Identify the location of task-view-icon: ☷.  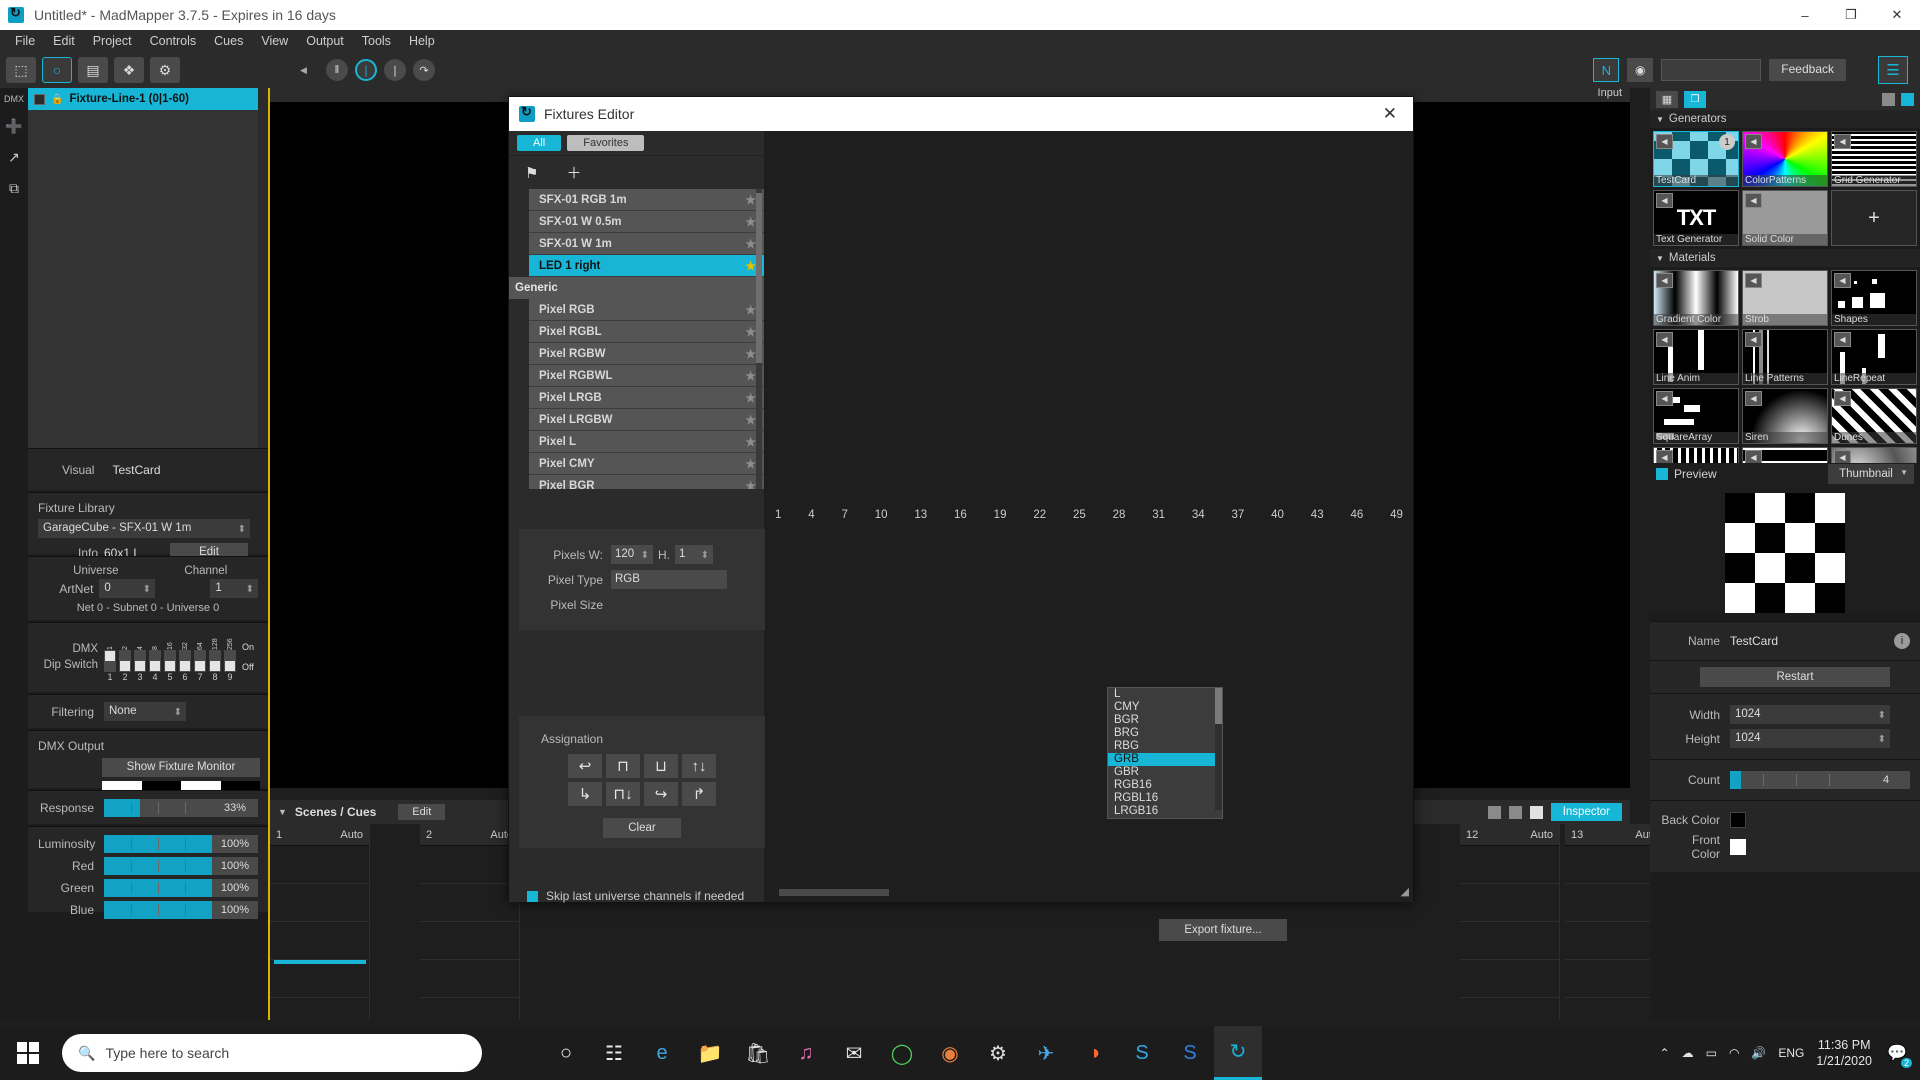
(614, 1053).